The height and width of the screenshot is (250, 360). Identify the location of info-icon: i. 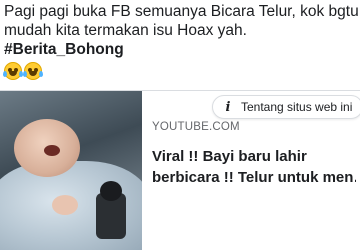
(228, 107).